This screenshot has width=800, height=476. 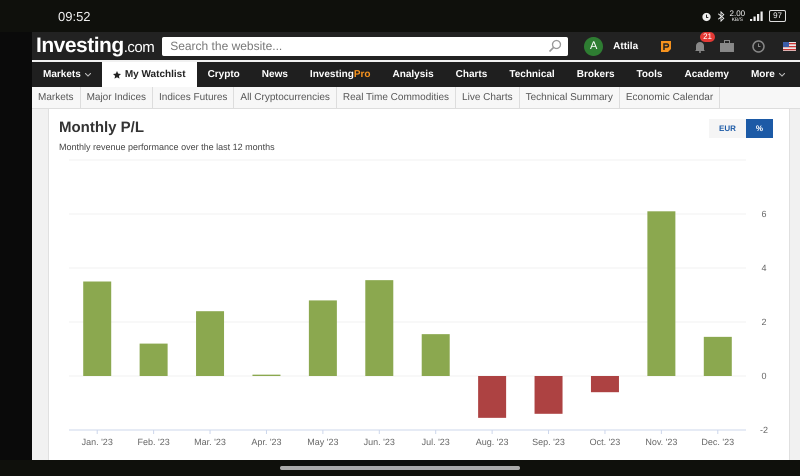 What do you see at coordinates (488, 97) in the screenshot?
I see `subnav-link: Live Charts` at bounding box center [488, 97].